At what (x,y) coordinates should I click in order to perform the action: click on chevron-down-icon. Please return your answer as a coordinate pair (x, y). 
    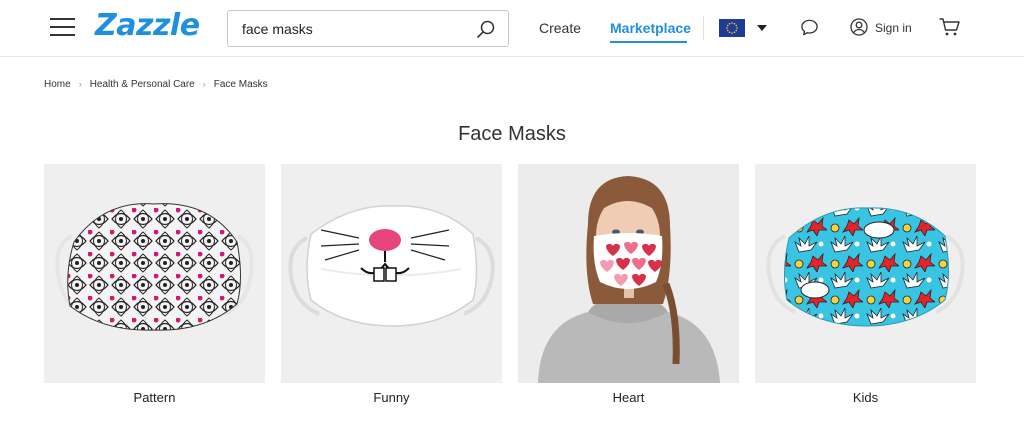
    Looking at the image, I should click on (762, 28).